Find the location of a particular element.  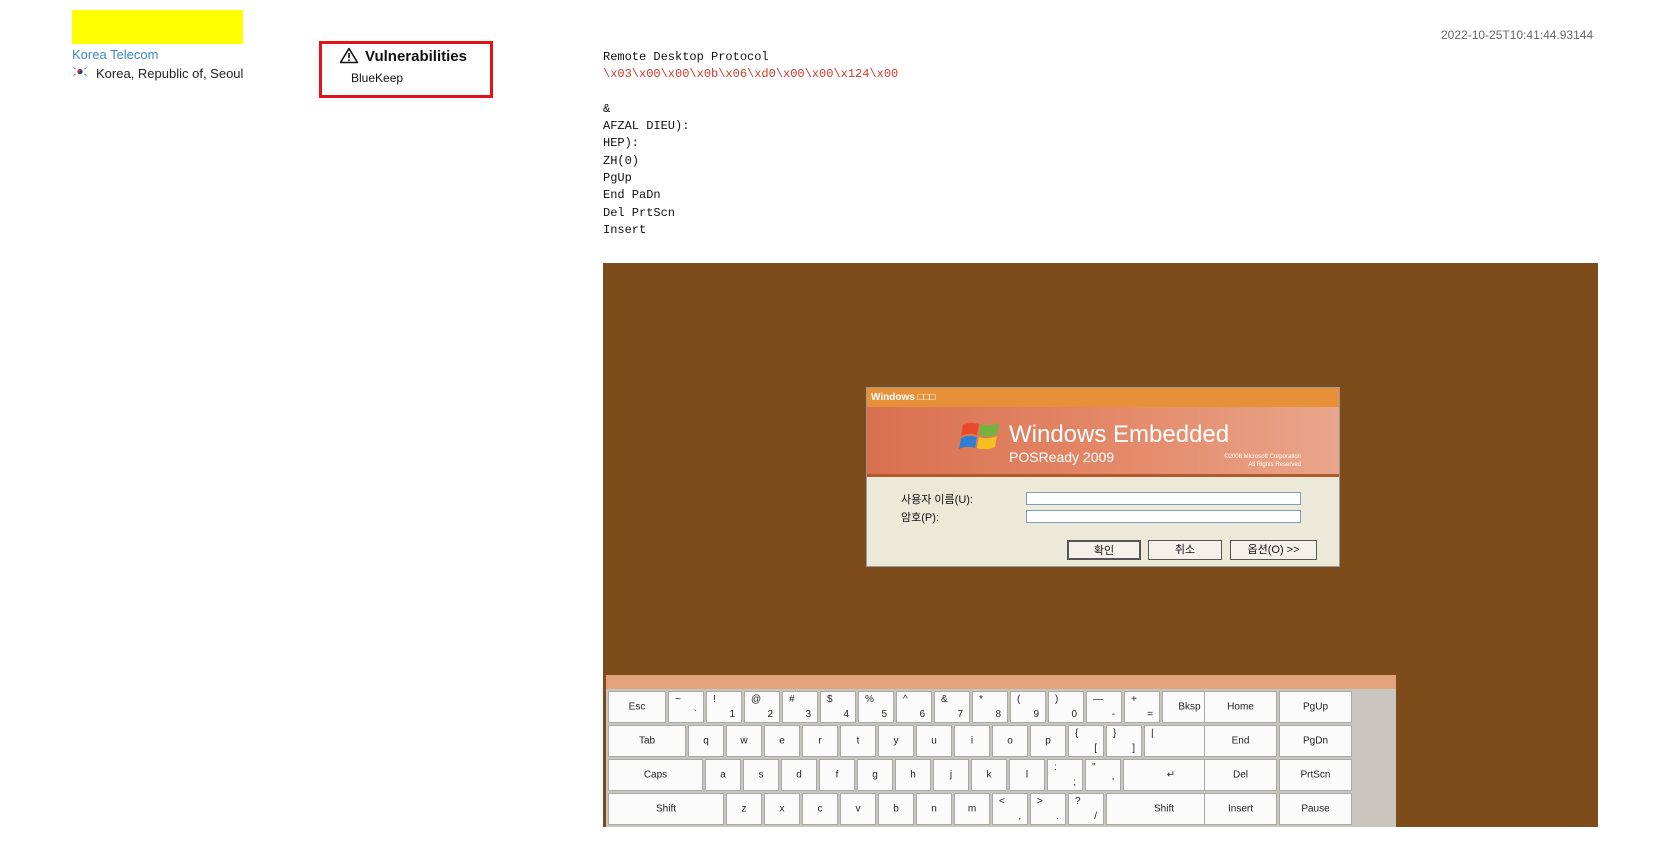

key-label: a is located at coordinates (723, 775).